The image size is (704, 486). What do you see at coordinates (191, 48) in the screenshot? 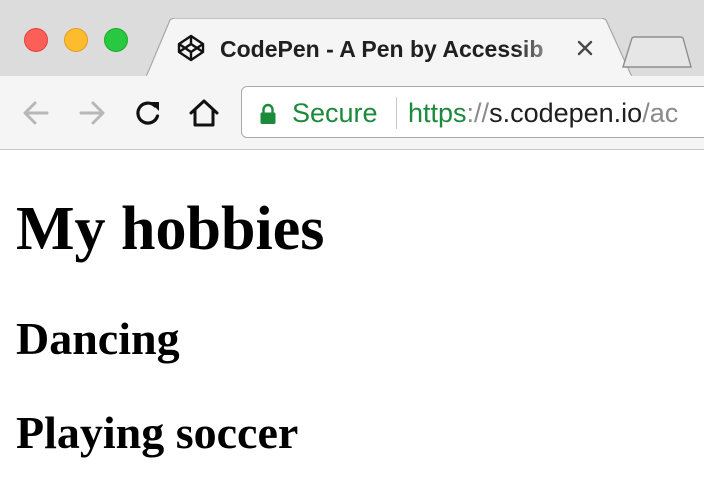
I see `codepen-icon` at bounding box center [191, 48].